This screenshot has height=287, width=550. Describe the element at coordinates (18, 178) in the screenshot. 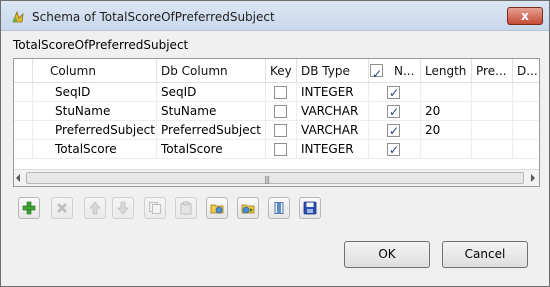

I see `scroll-left-icon` at that location.